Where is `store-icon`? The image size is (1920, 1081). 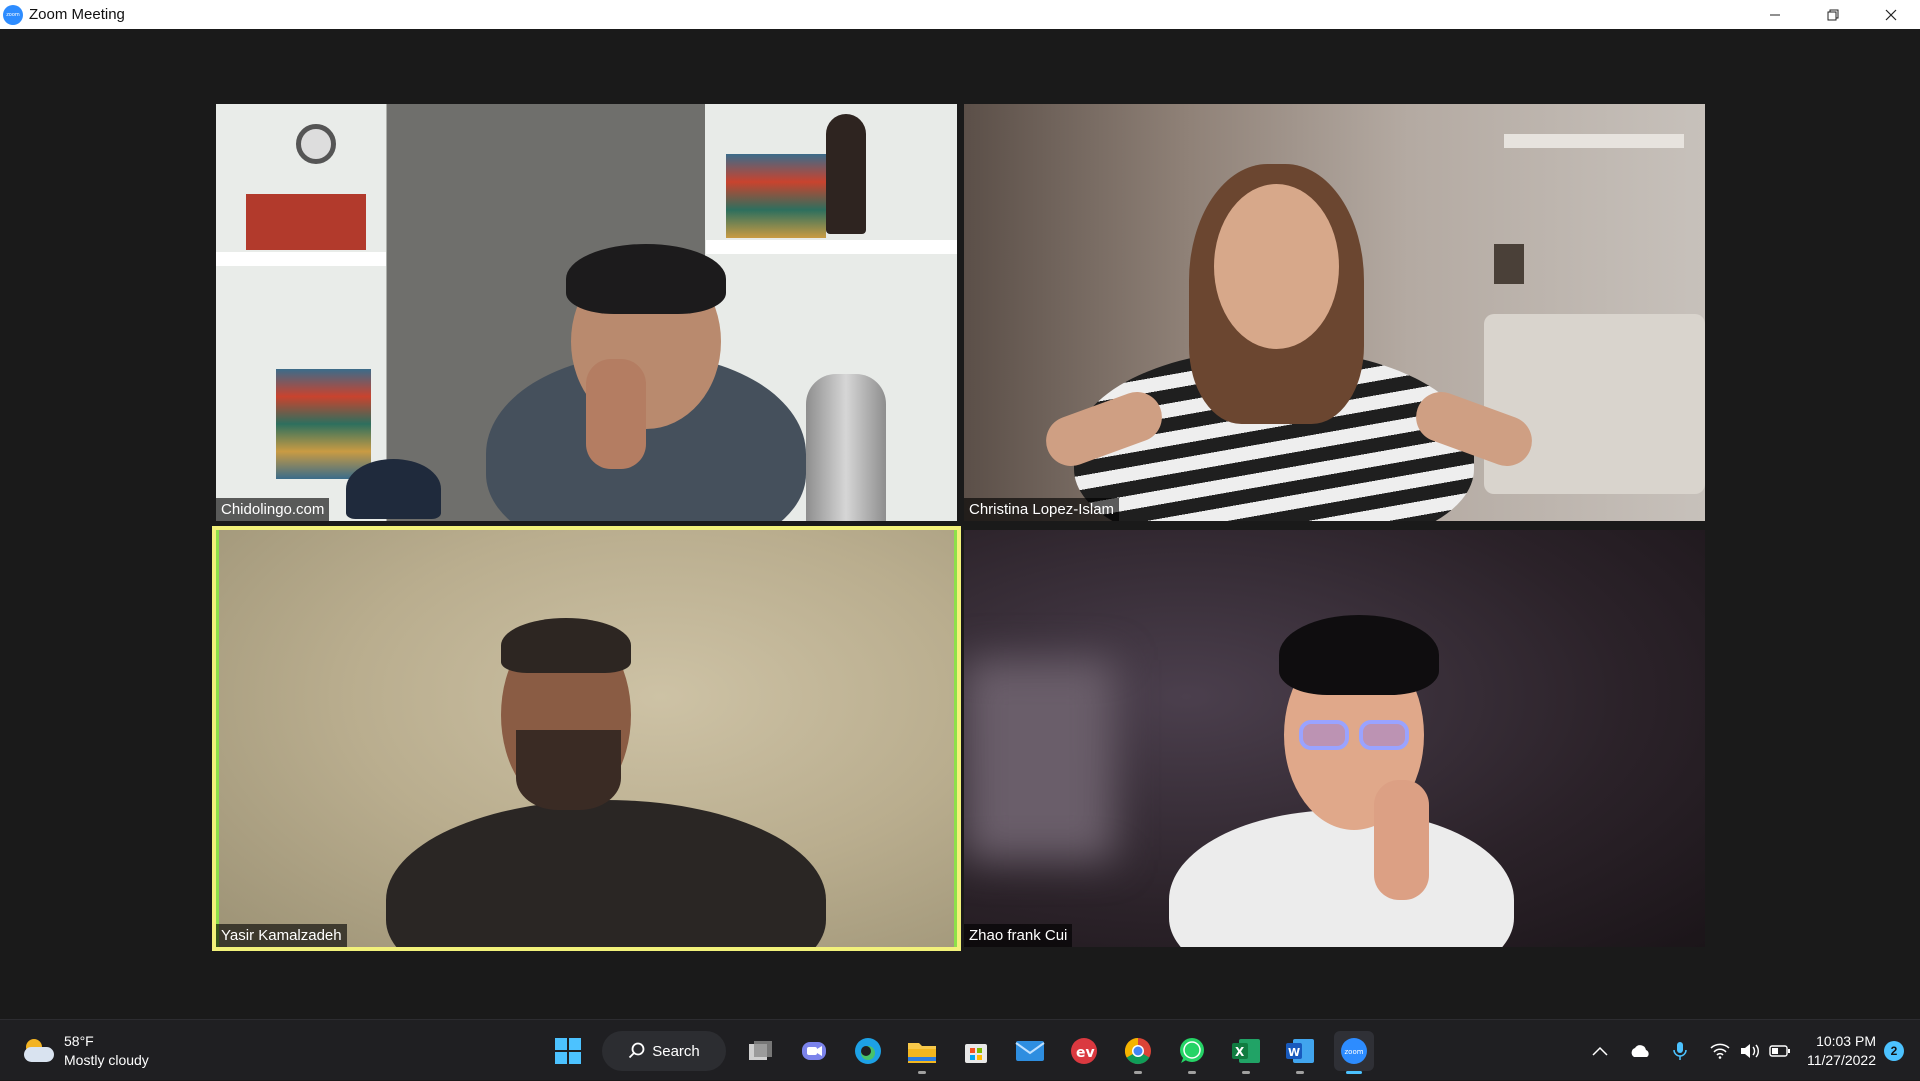 store-icon is located at coordinates (976, 1053).